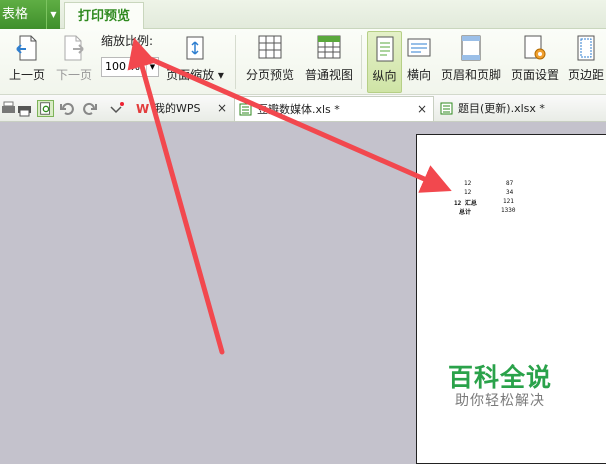 Image resolution: width=606 pixels, height=464 pixels. What do you see at coordinates (465, 203) in the screenshot?
I see `preview-cell: 12 汇总` at bounding box center [465, 203].